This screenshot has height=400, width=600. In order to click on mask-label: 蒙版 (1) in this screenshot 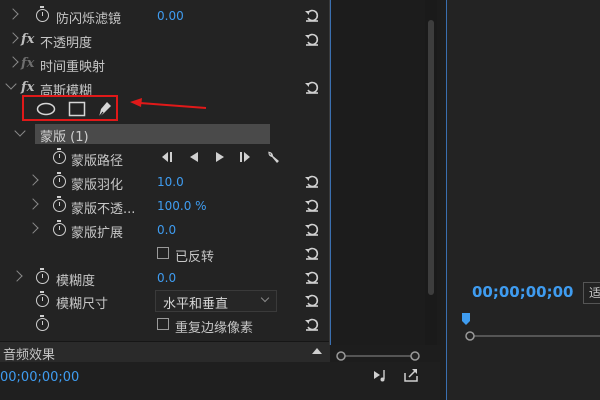, I will do `click(64, 137)`.